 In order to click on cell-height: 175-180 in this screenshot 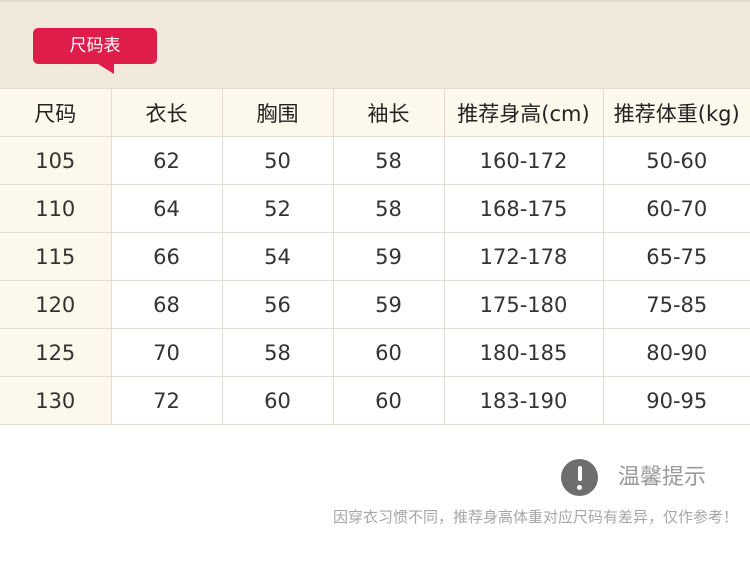, I will do `click(523, 304)`.